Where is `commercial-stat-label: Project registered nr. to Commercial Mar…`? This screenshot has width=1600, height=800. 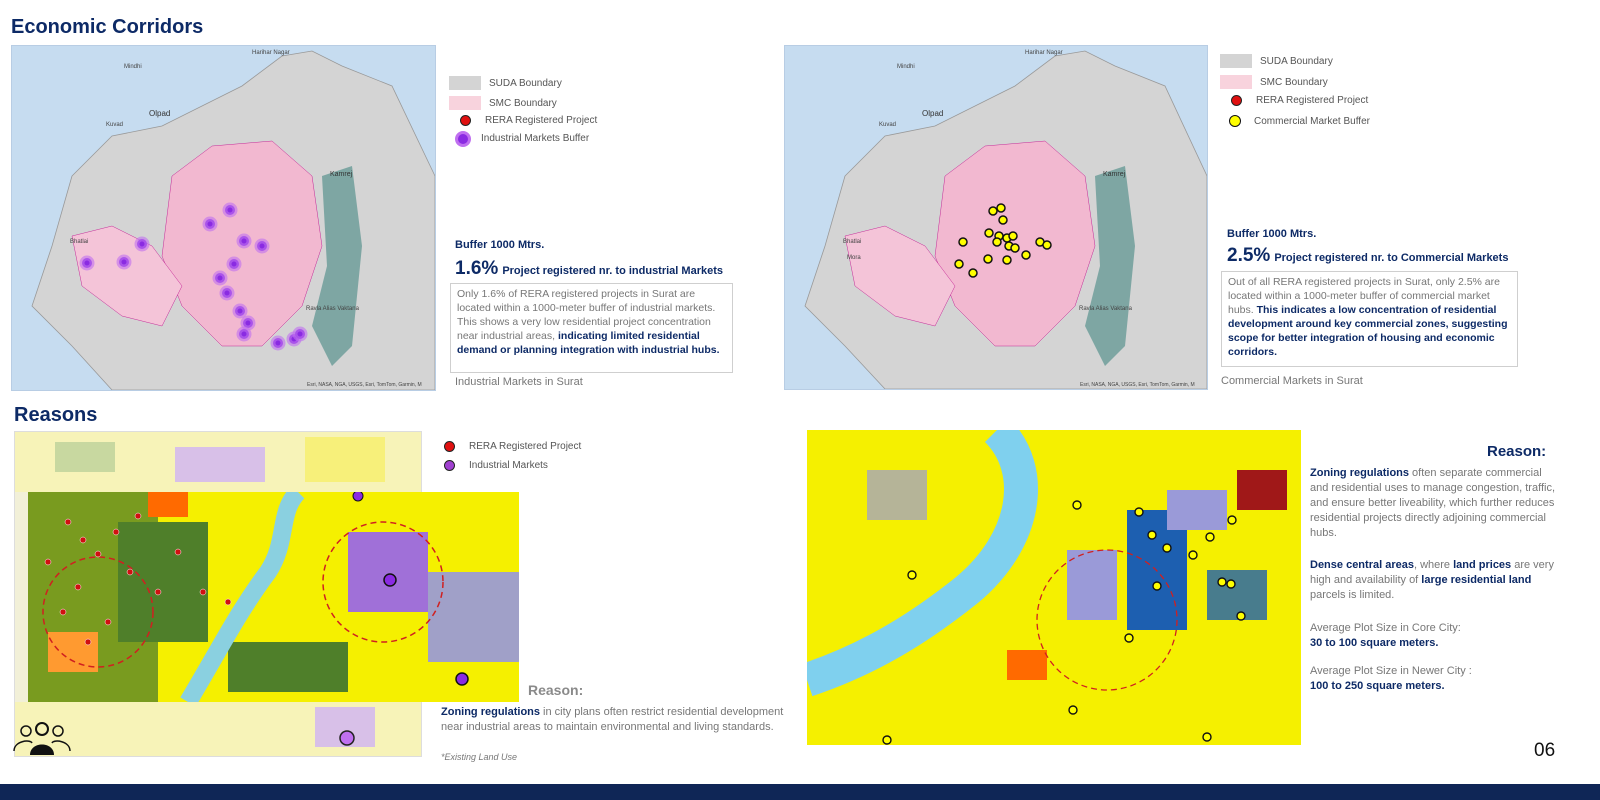 commercial-stat-label: Project registered nr. to Commercial Mar… is located at coordinates (1391, 258).